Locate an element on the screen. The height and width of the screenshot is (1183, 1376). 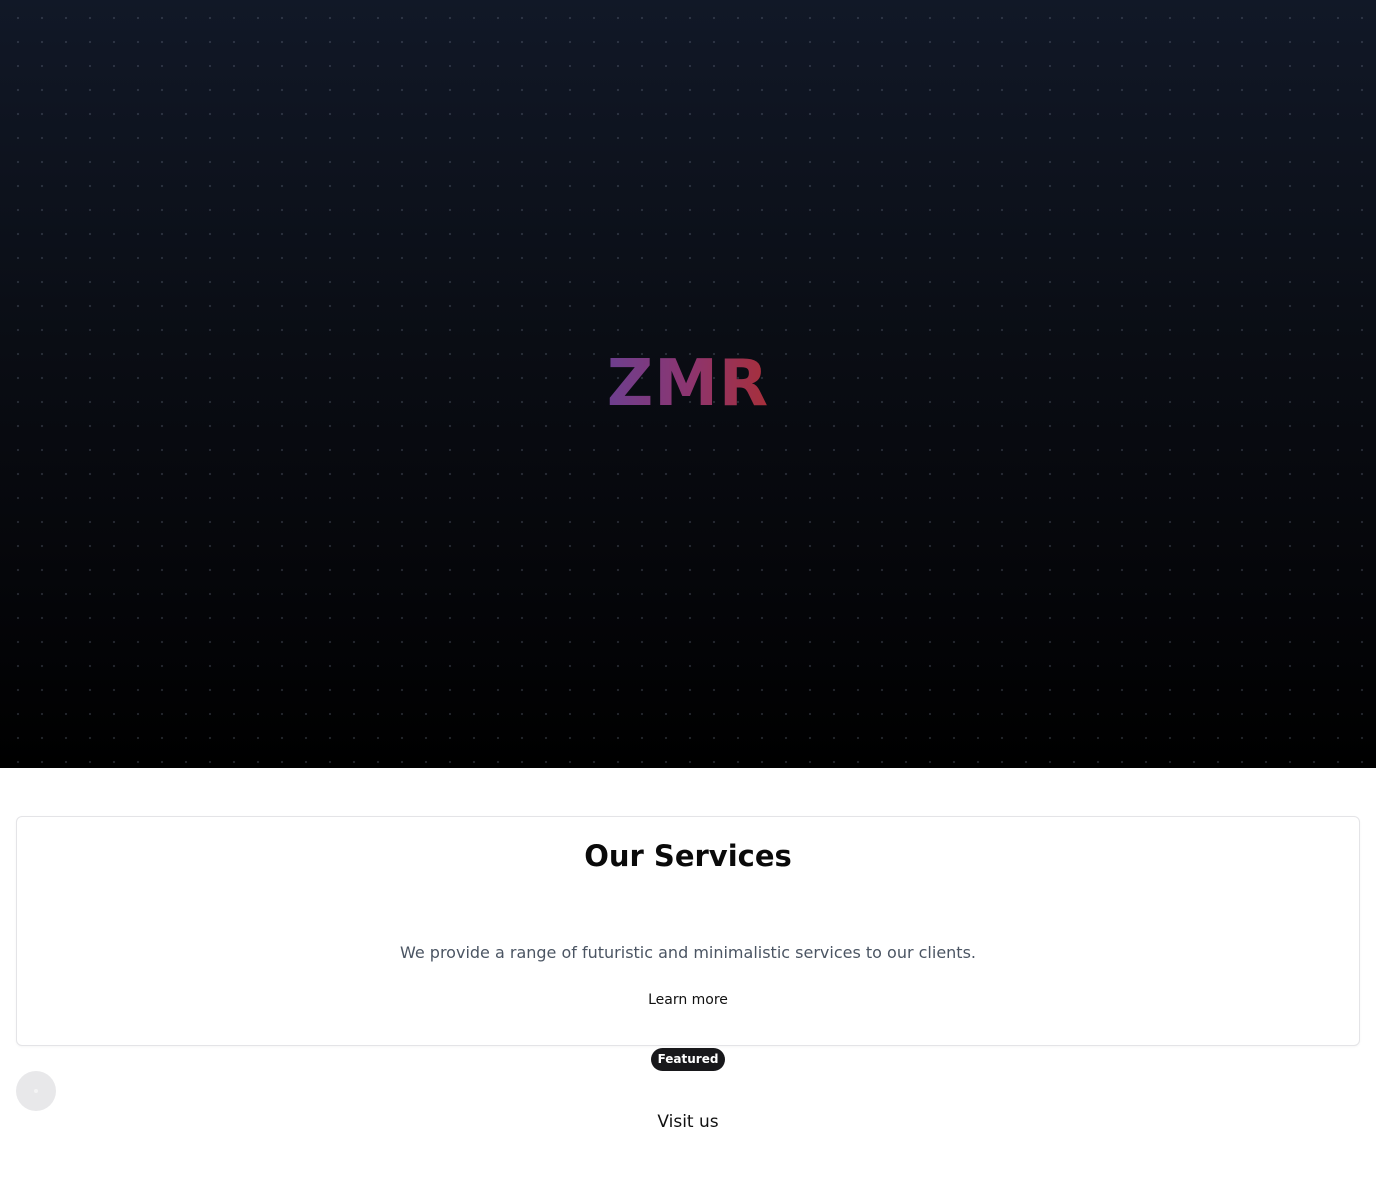
floating-round-button is located at coordinates (36, 1091).